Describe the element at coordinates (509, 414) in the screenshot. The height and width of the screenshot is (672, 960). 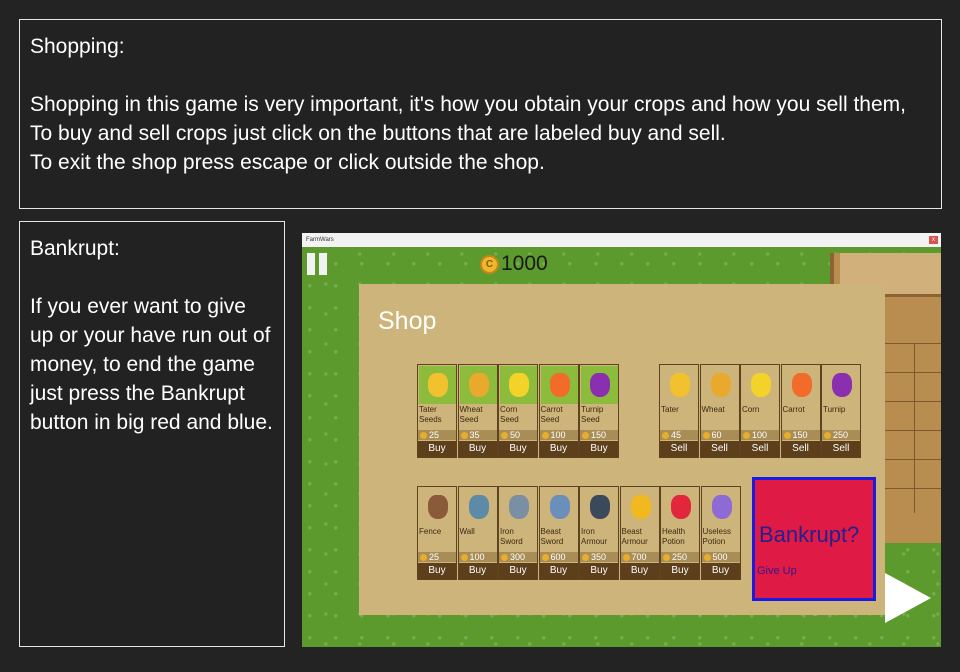
I see `seed-item-name: Corn Seed` at that location.